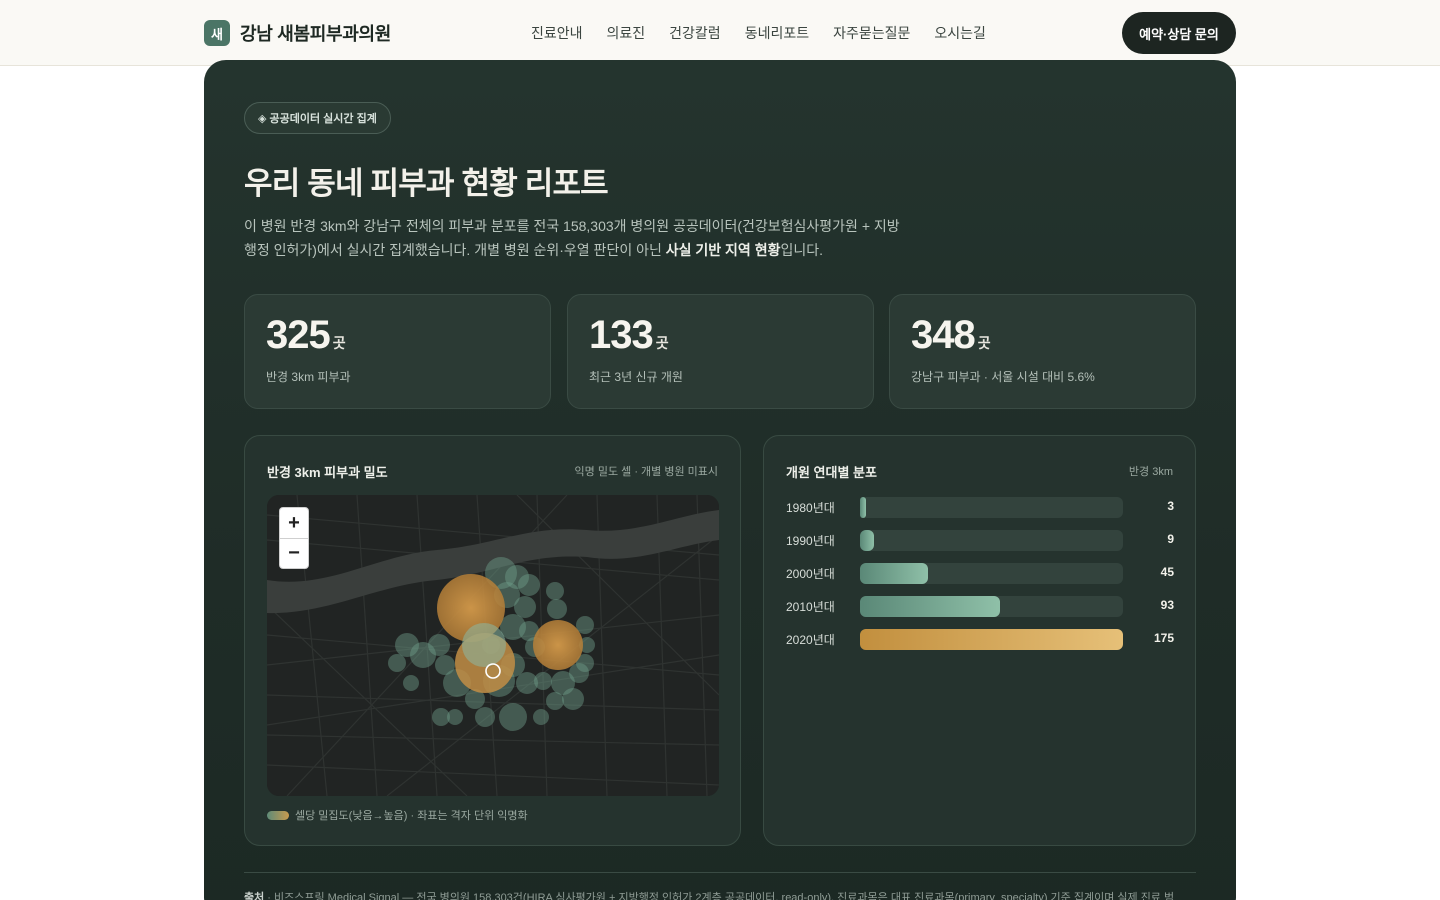  Describe the element at coordinates (397, 351) in the screenshot. I see `stat-card-radius: 325 곳 반경 3km 피부과` at that location.